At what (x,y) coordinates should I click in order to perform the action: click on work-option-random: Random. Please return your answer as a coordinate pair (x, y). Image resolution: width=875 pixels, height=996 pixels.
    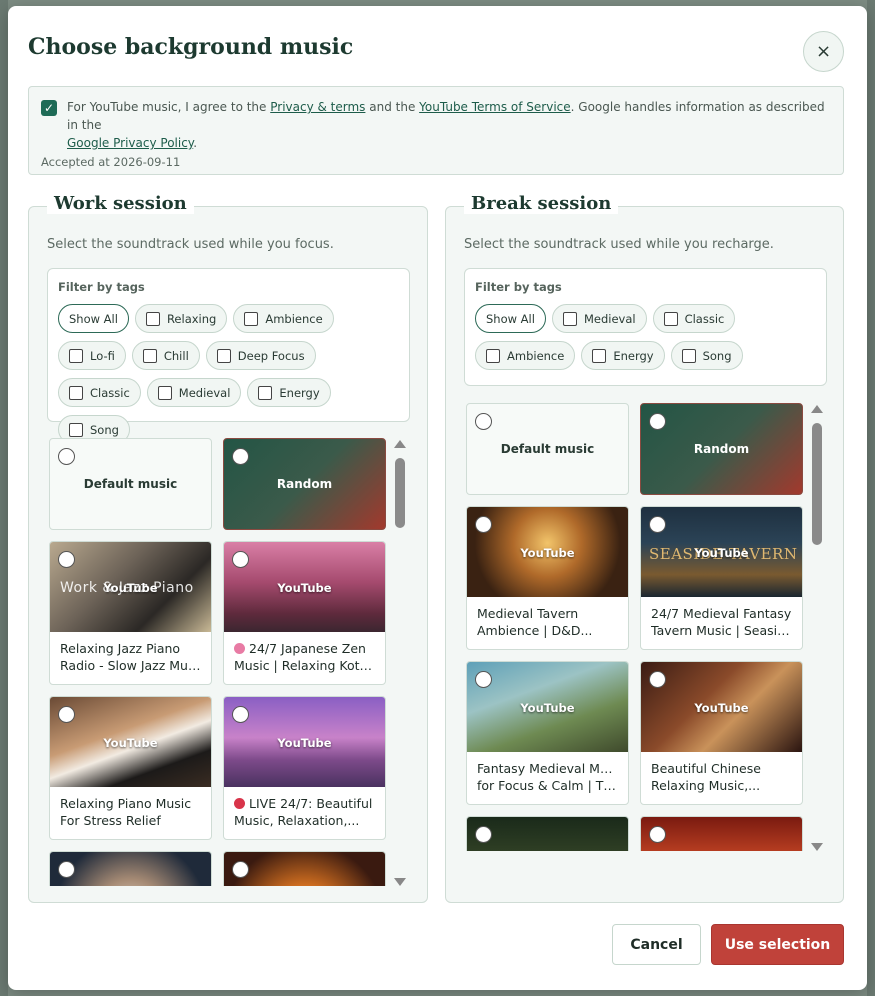
    Looking at the image, I should click on (304, 484).